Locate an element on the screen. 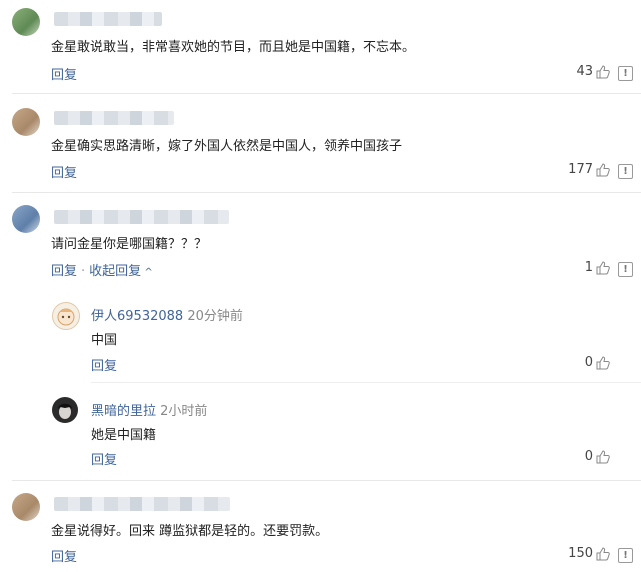 This screenshot has width=641, height=572. like-button: 43 is located at coordinates (593, 71).